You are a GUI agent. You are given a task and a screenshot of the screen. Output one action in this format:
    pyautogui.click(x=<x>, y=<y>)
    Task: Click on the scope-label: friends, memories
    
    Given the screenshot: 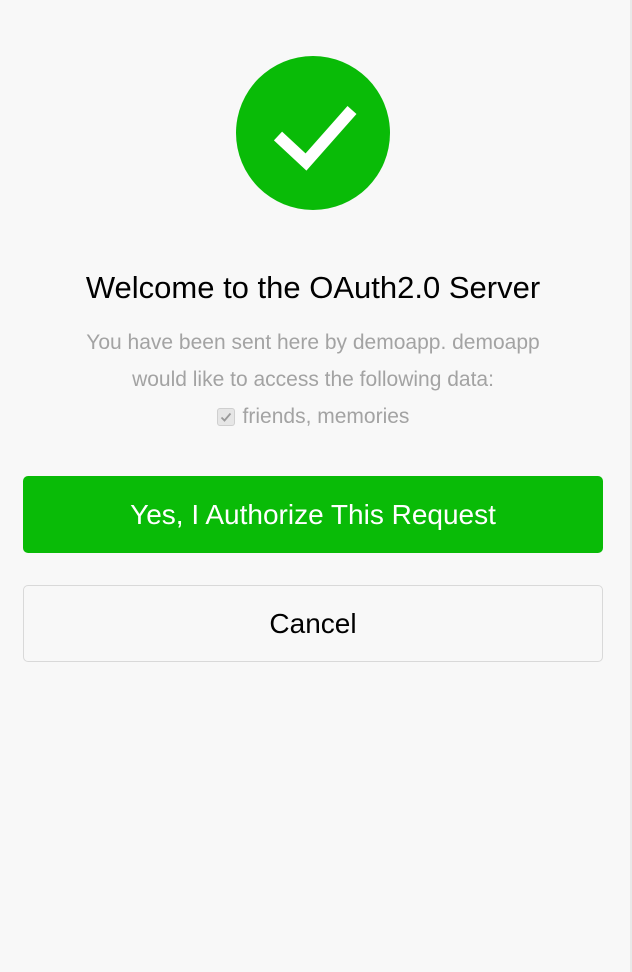 What is the action you would take?
    pyautogui.click(x=326, y=416)
    